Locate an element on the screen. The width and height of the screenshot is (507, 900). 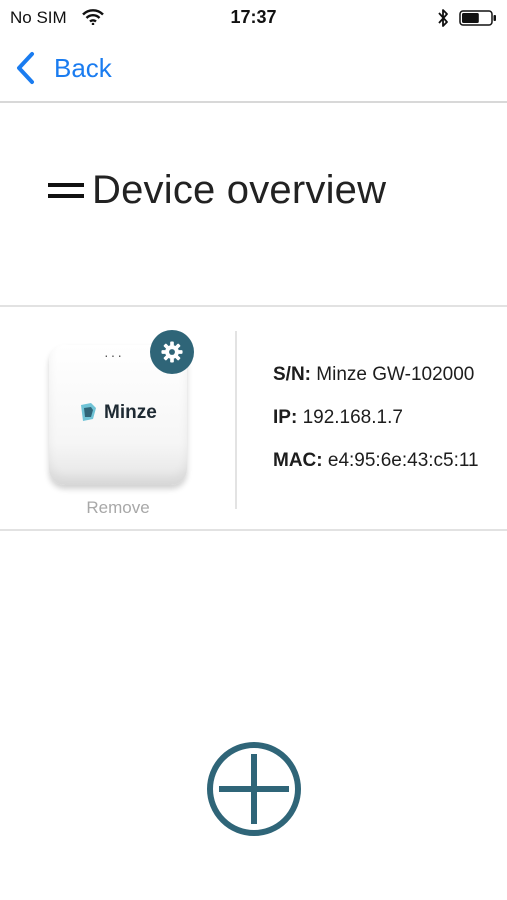
chevron-left-icon is located at coordinates (25, 68).